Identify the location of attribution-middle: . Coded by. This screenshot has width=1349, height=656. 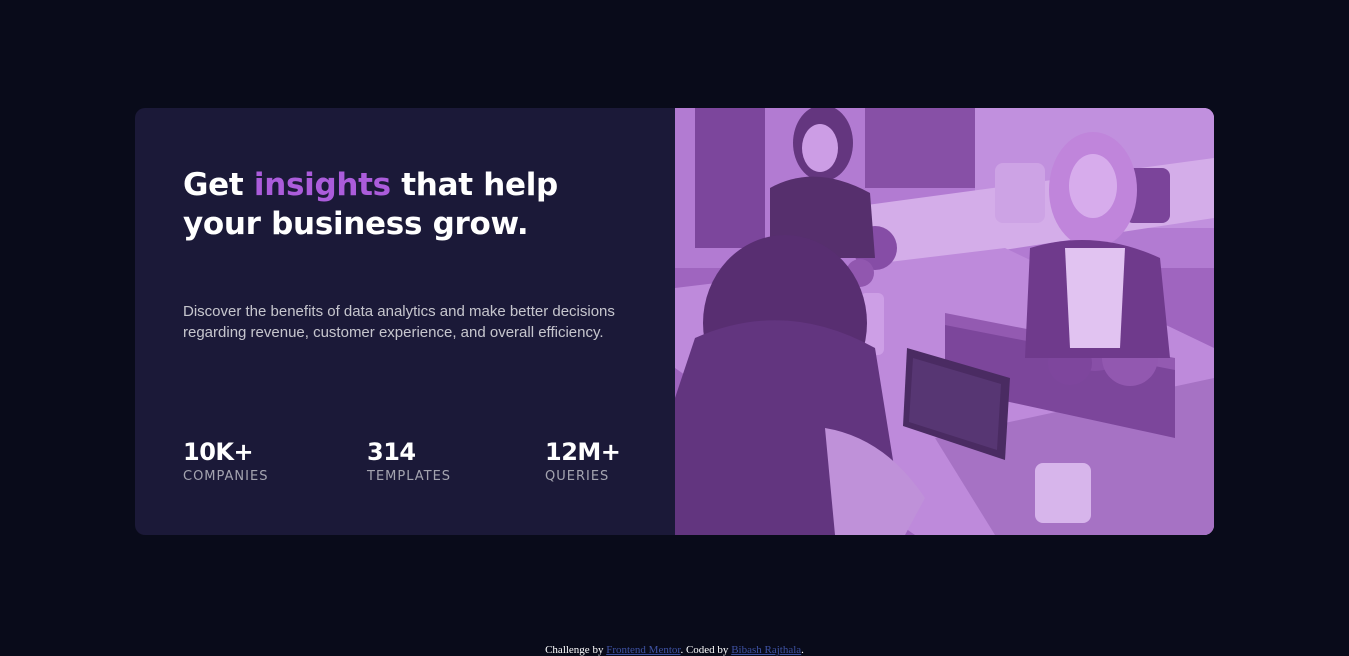
(706, 650).